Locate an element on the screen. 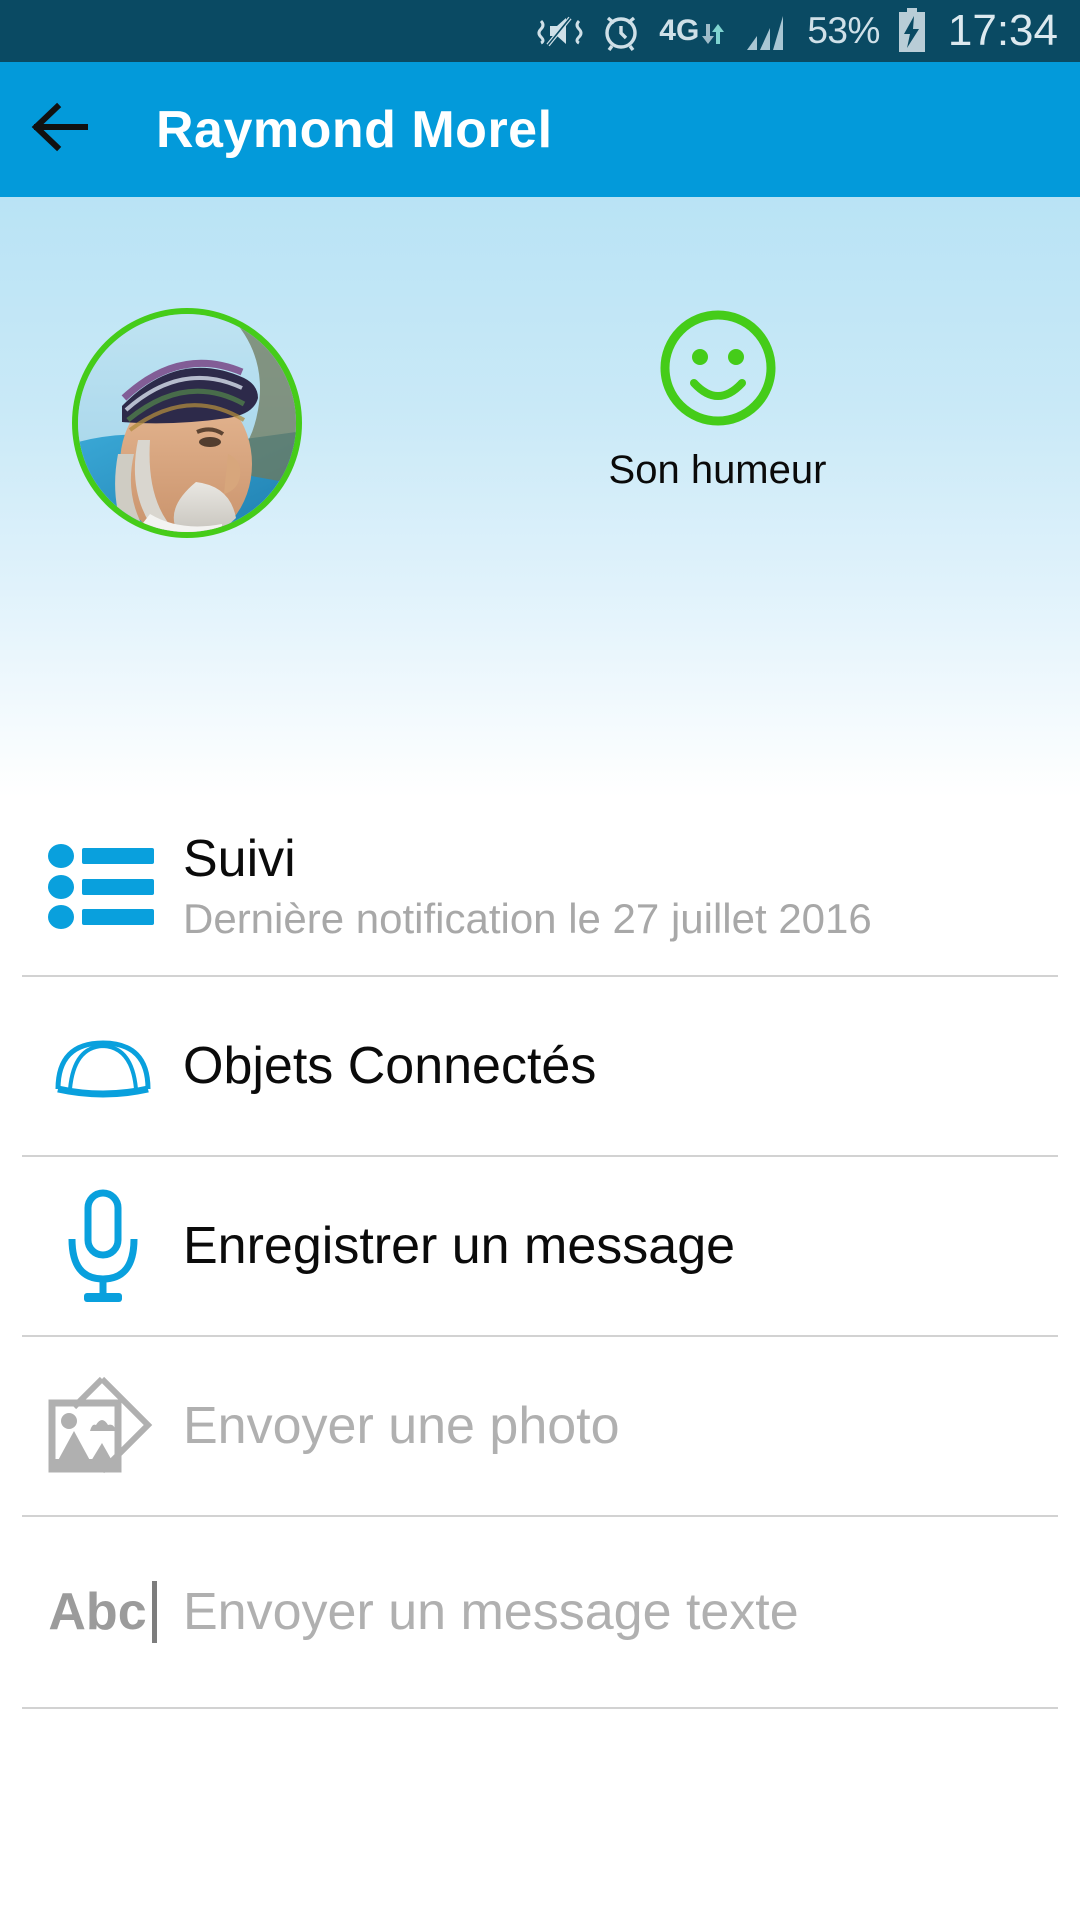 This screenshot has width=1080, height=1920. mood-label: Son humeur is located at coordinates (717, 470).